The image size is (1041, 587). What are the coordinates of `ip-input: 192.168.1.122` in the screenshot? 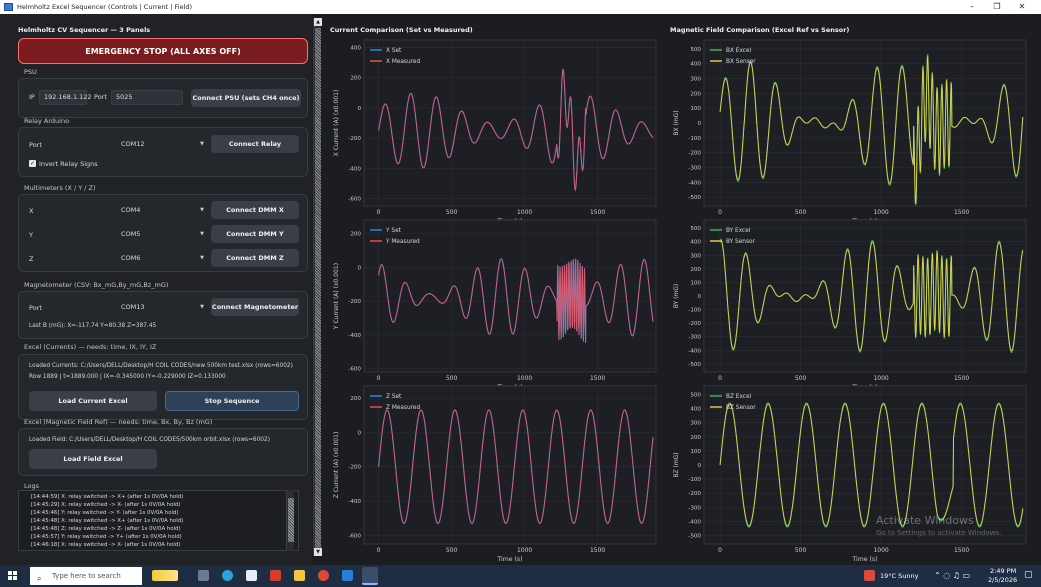 It's located at (65, 97).